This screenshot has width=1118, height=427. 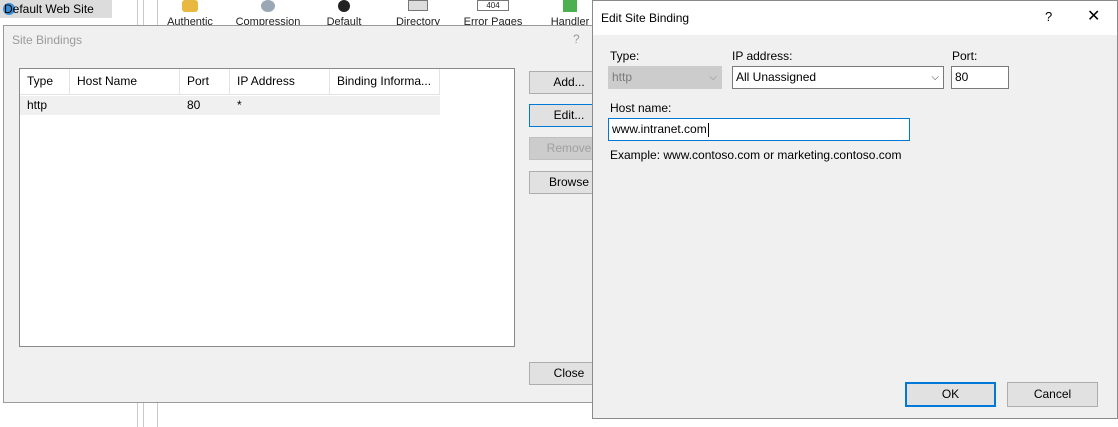 I want to click on table-row: http 80 *, so click(x=230, y=105).